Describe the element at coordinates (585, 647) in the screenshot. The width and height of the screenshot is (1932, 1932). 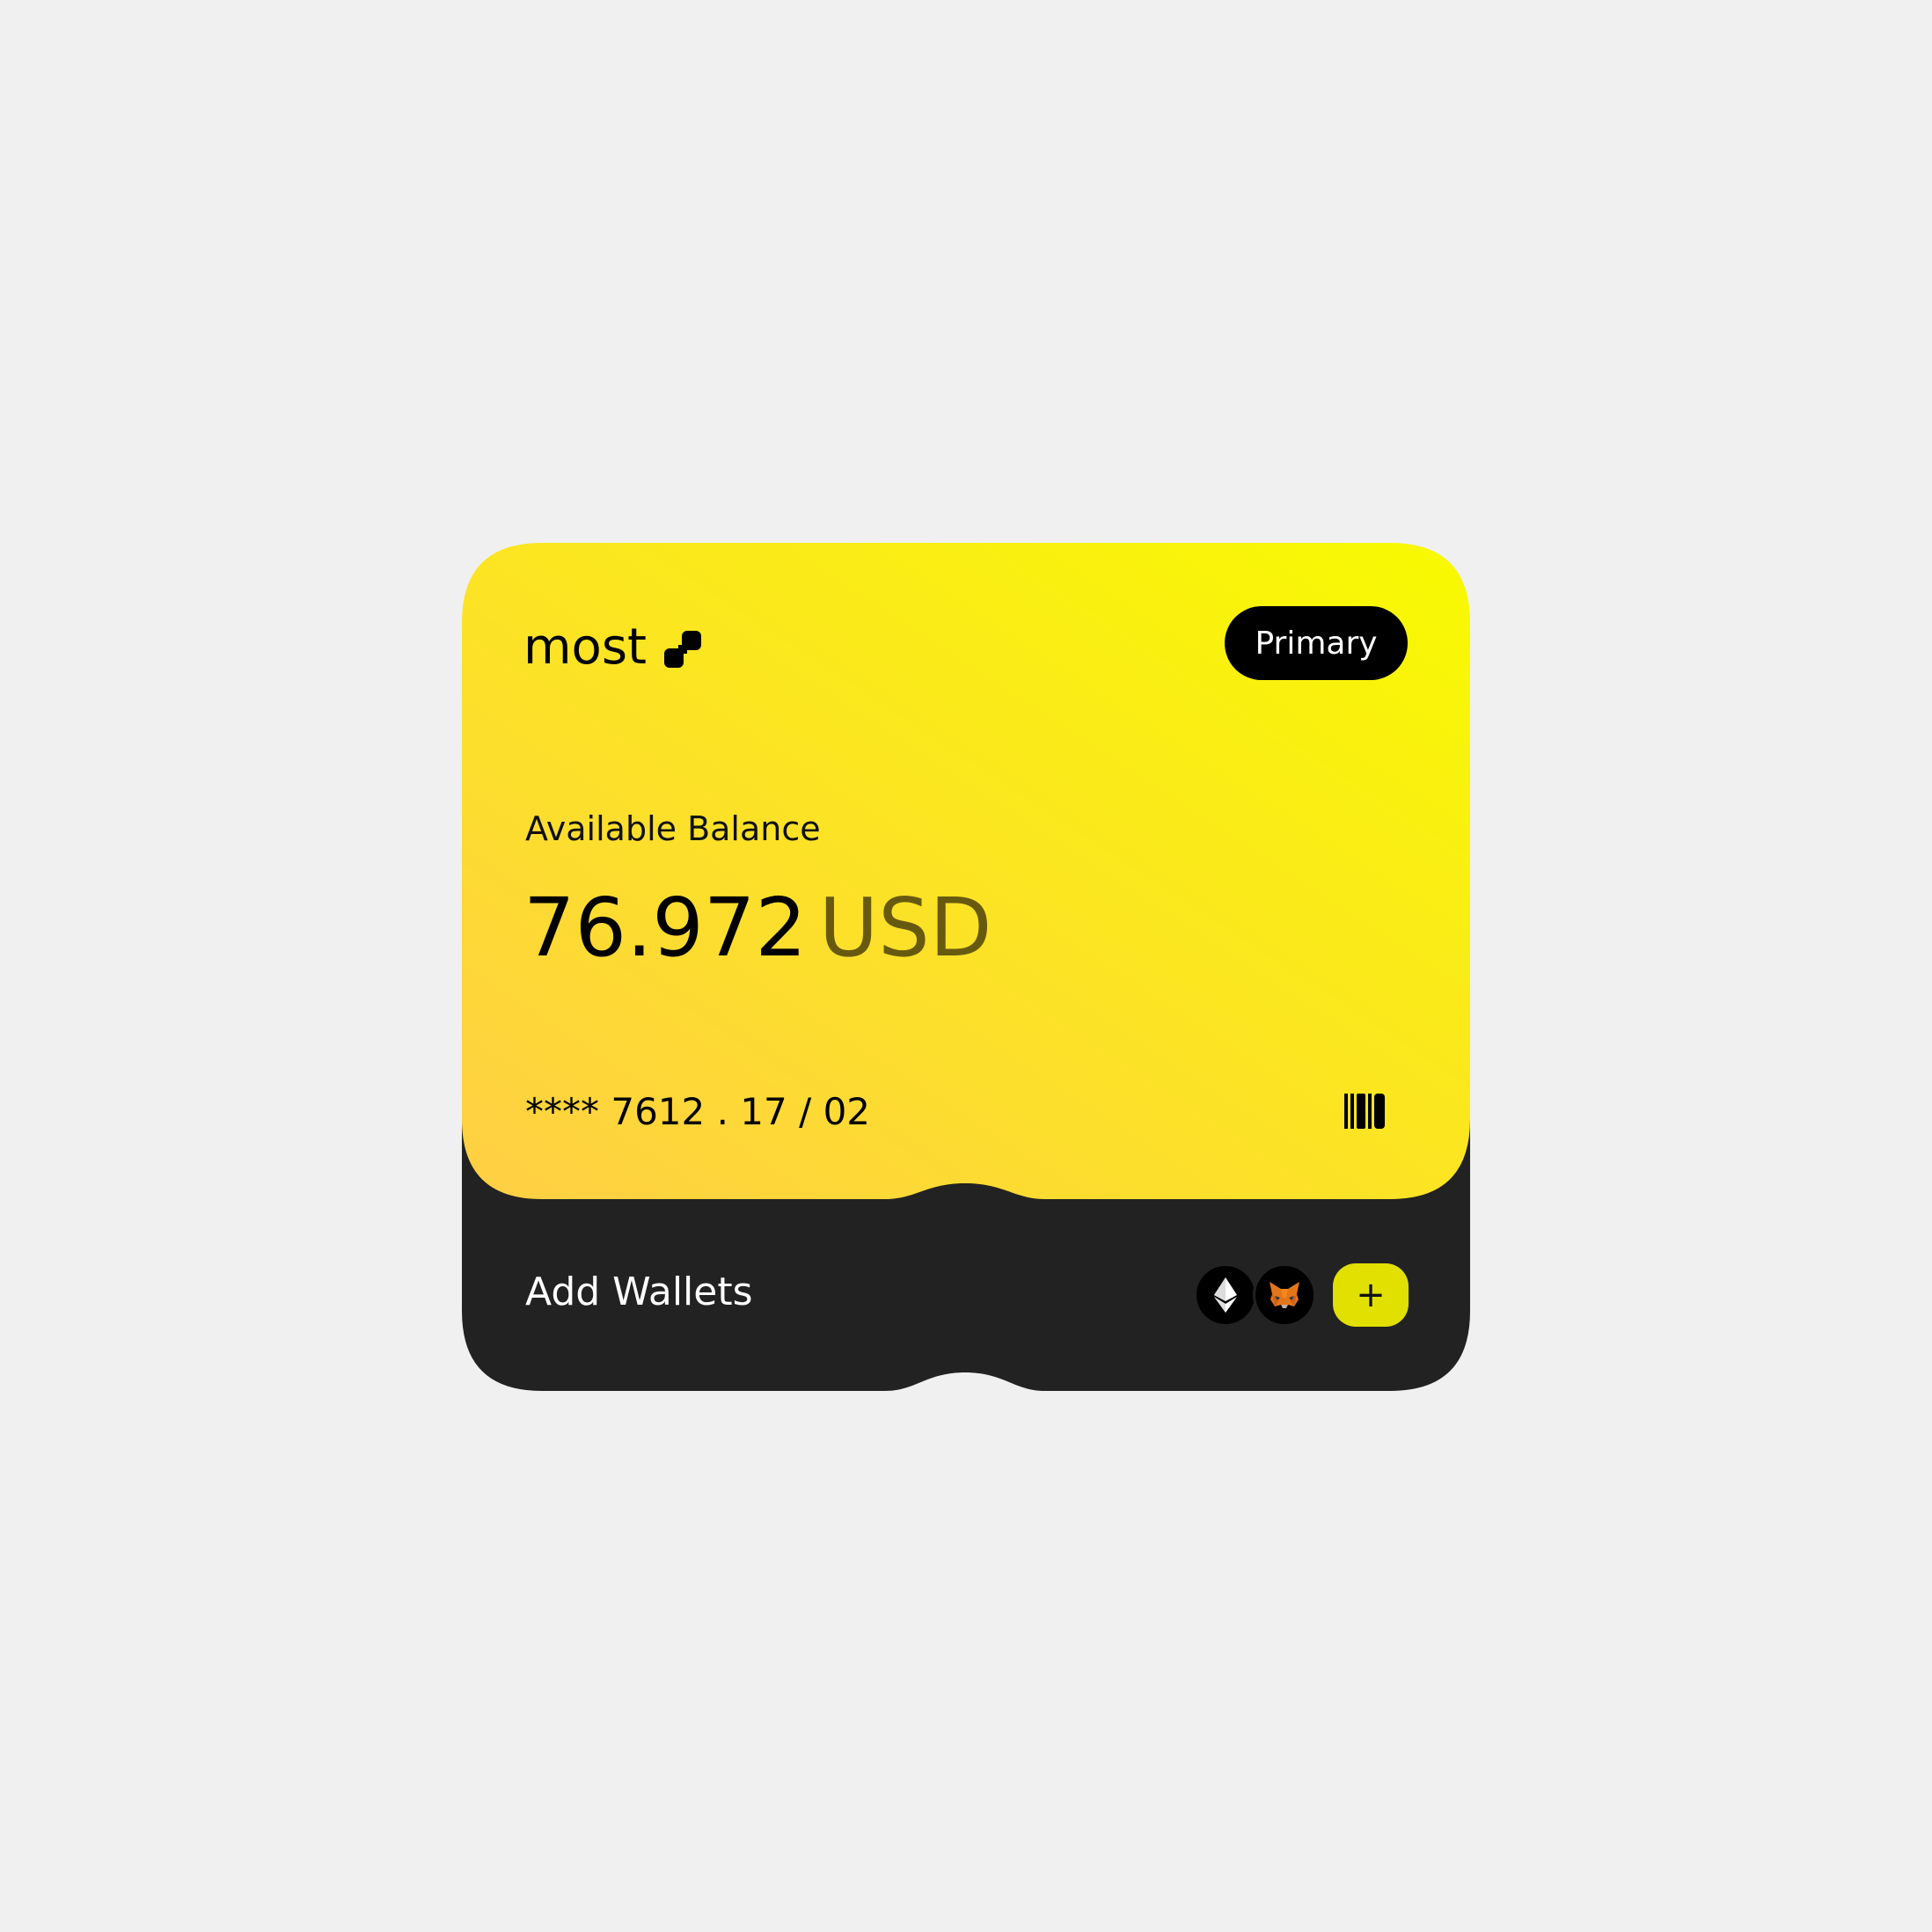
I see `brand-name: most` at that location.